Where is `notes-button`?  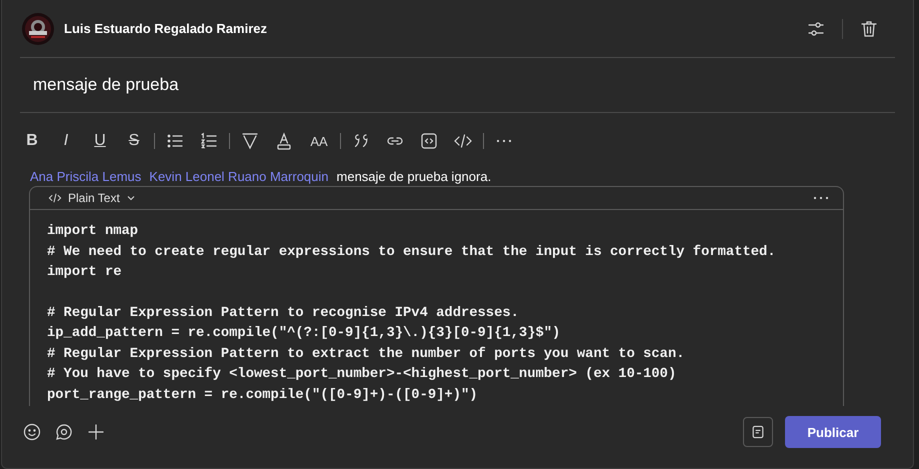 notes-button is located at coordinates (758, 432).